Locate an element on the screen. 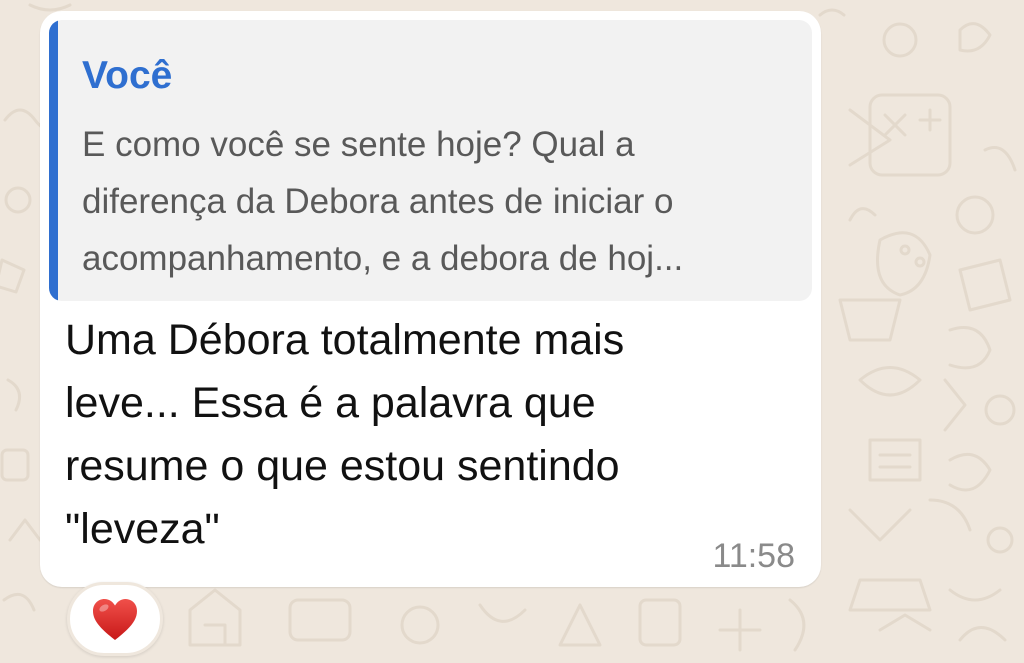 The height and width of the screenshot is (663, 1024). reaction-badge is located at coordinates (115, 619).